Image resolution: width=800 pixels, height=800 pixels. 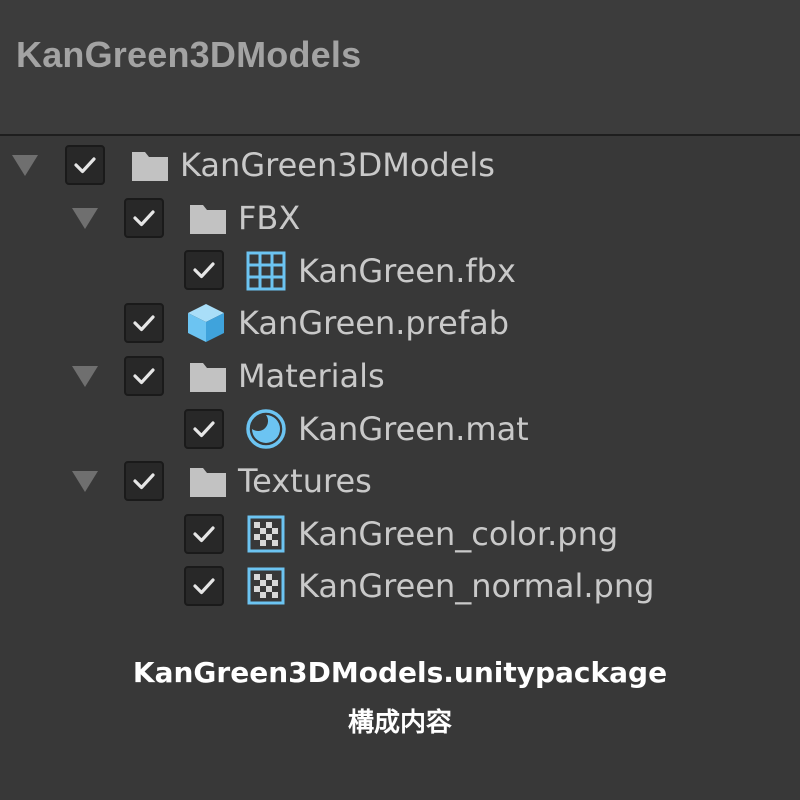 I want to click on tree-item-label: KanGreen.mat, so click(x=413, y=429).